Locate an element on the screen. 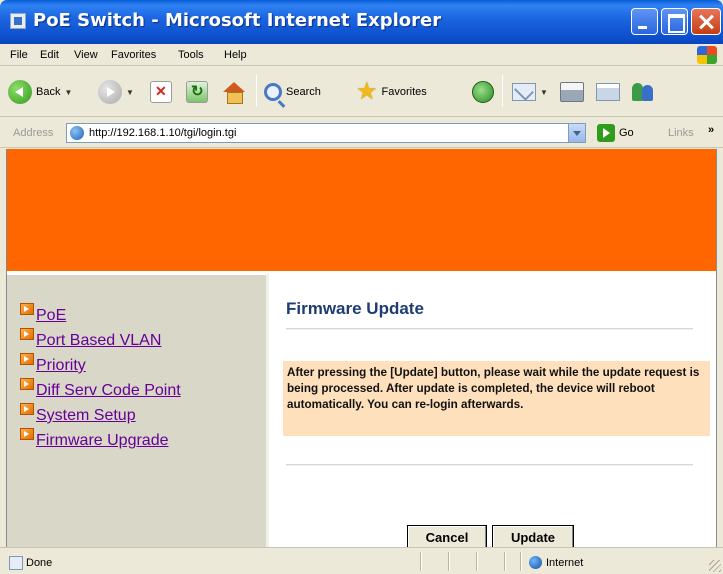 The image size is (723, 574). edit-page-icon is located at coordinates (608, 92).